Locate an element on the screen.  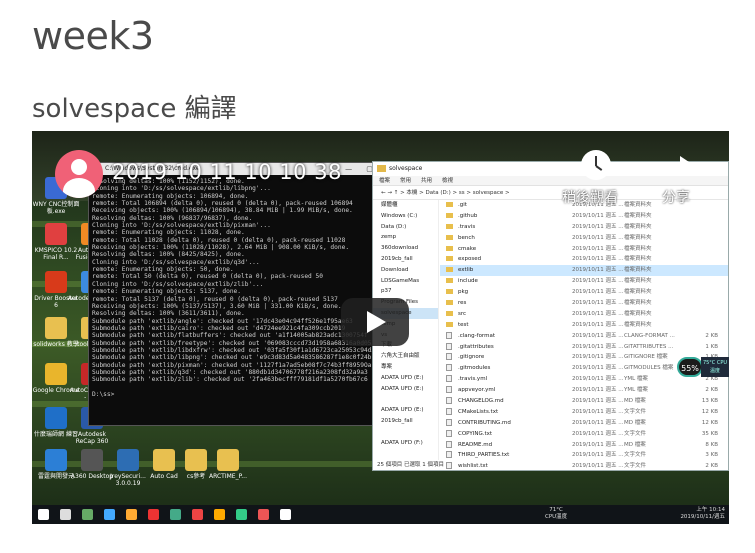
file-row: exposed 2019/10/11 週五 ... 檔案資料夾 is located at coordinates (584, 259).